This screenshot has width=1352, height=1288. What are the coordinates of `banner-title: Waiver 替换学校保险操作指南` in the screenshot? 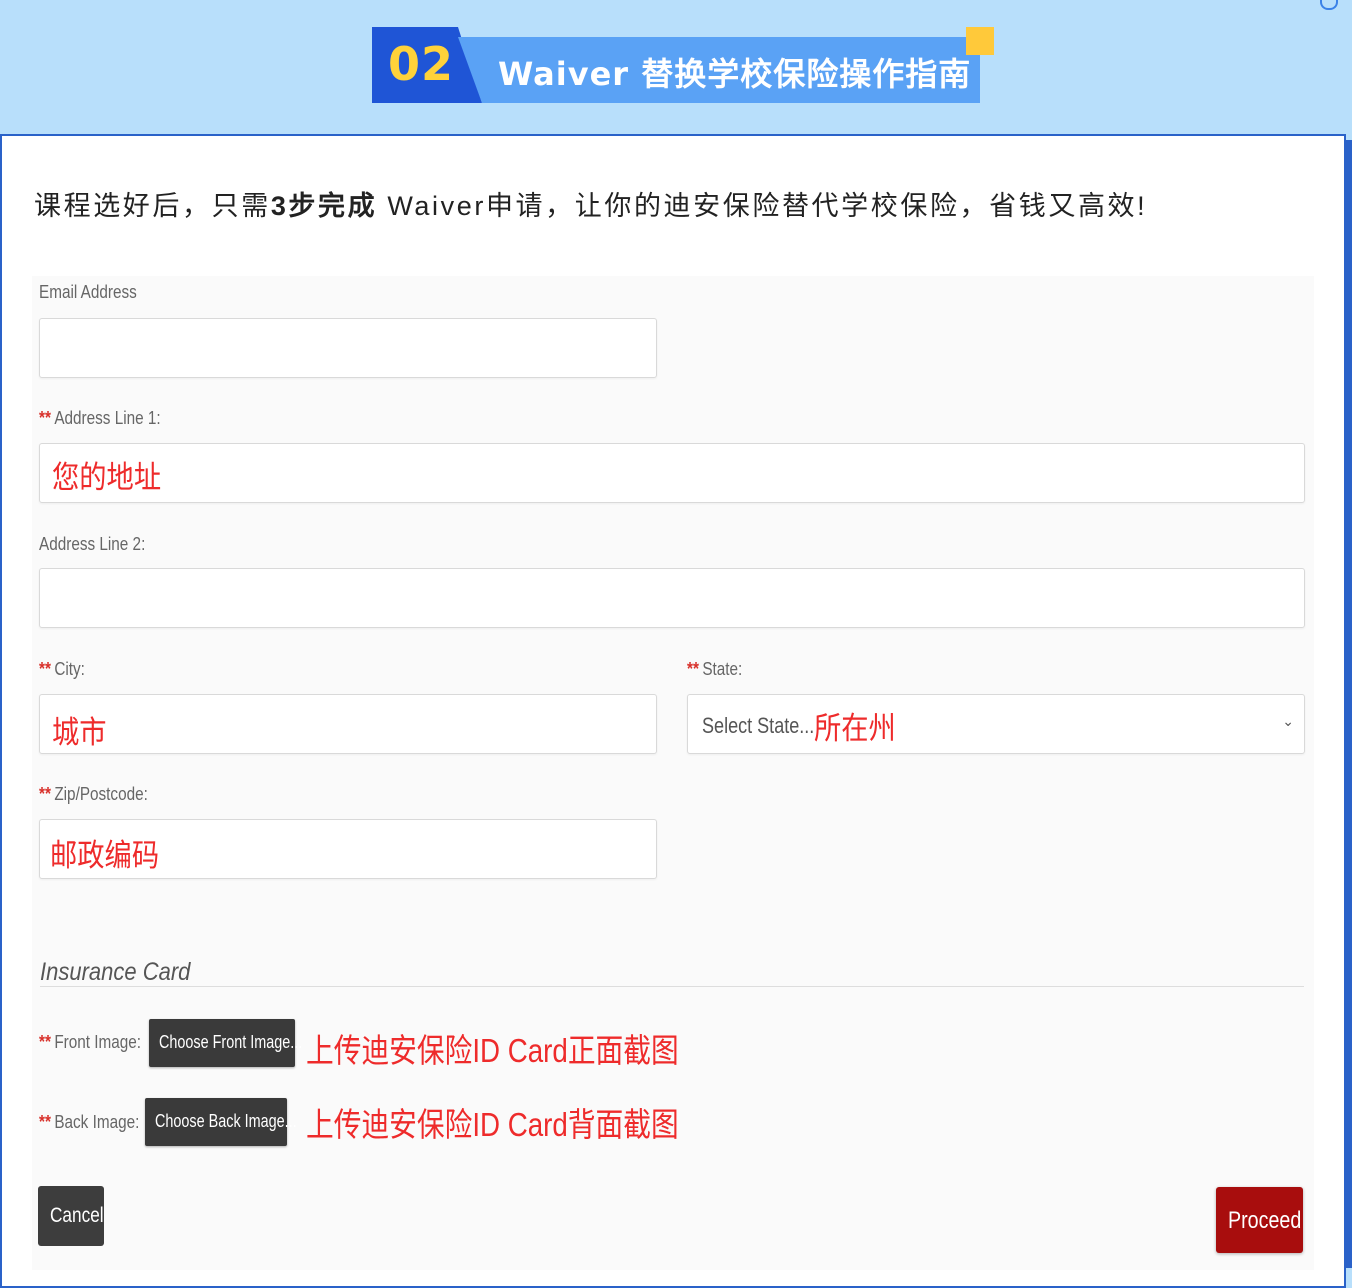 It's located at (735, 74).